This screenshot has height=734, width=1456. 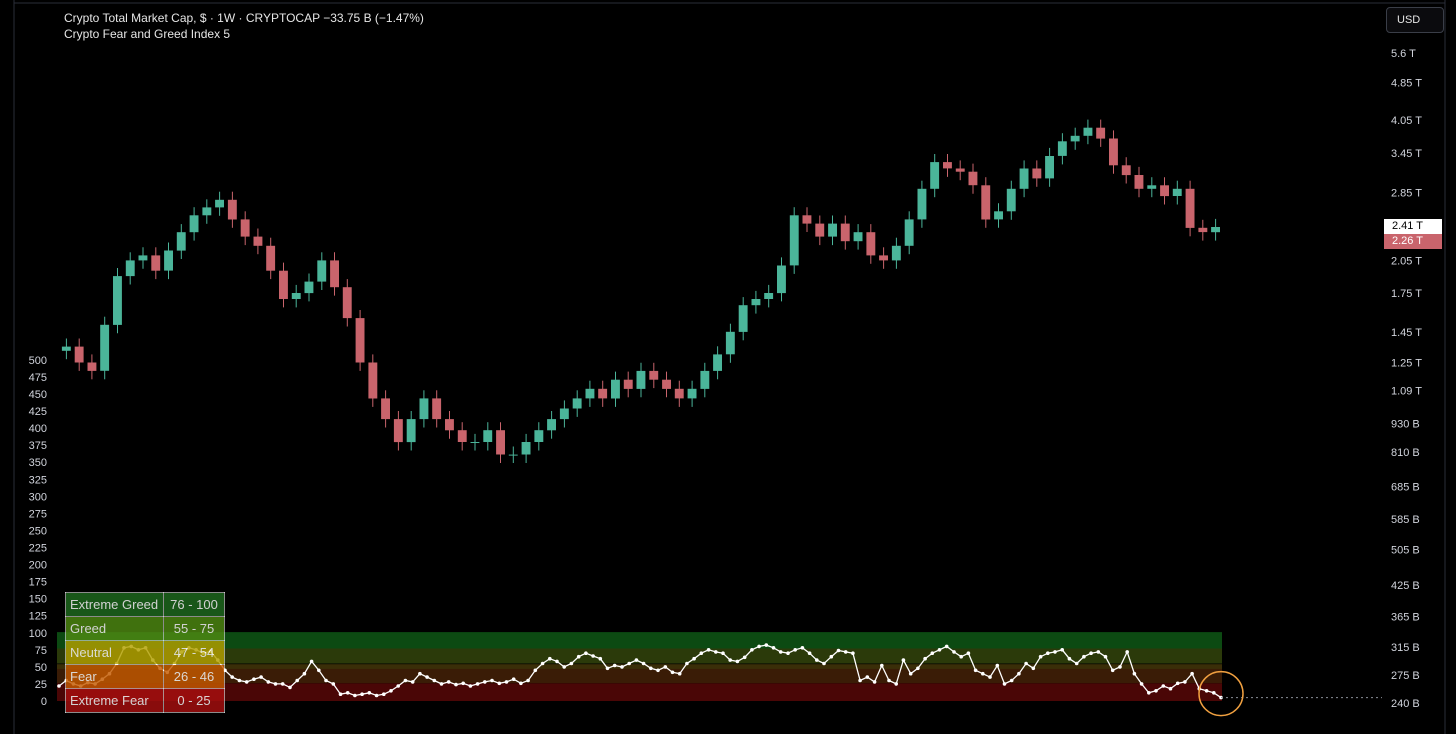 I want to click on legend-range: 76 - 100, so click(x=194, y=604).